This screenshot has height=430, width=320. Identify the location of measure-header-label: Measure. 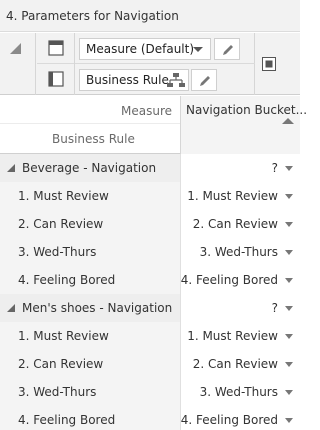
(146, 111).